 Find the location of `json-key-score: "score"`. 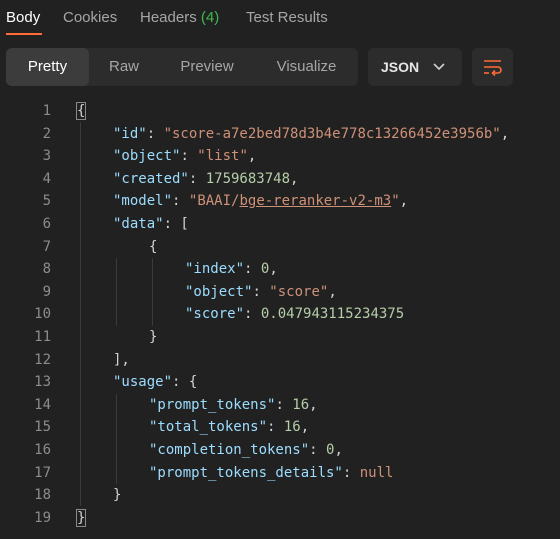

json-key-score: "score" is located at coordinates (215, 314).